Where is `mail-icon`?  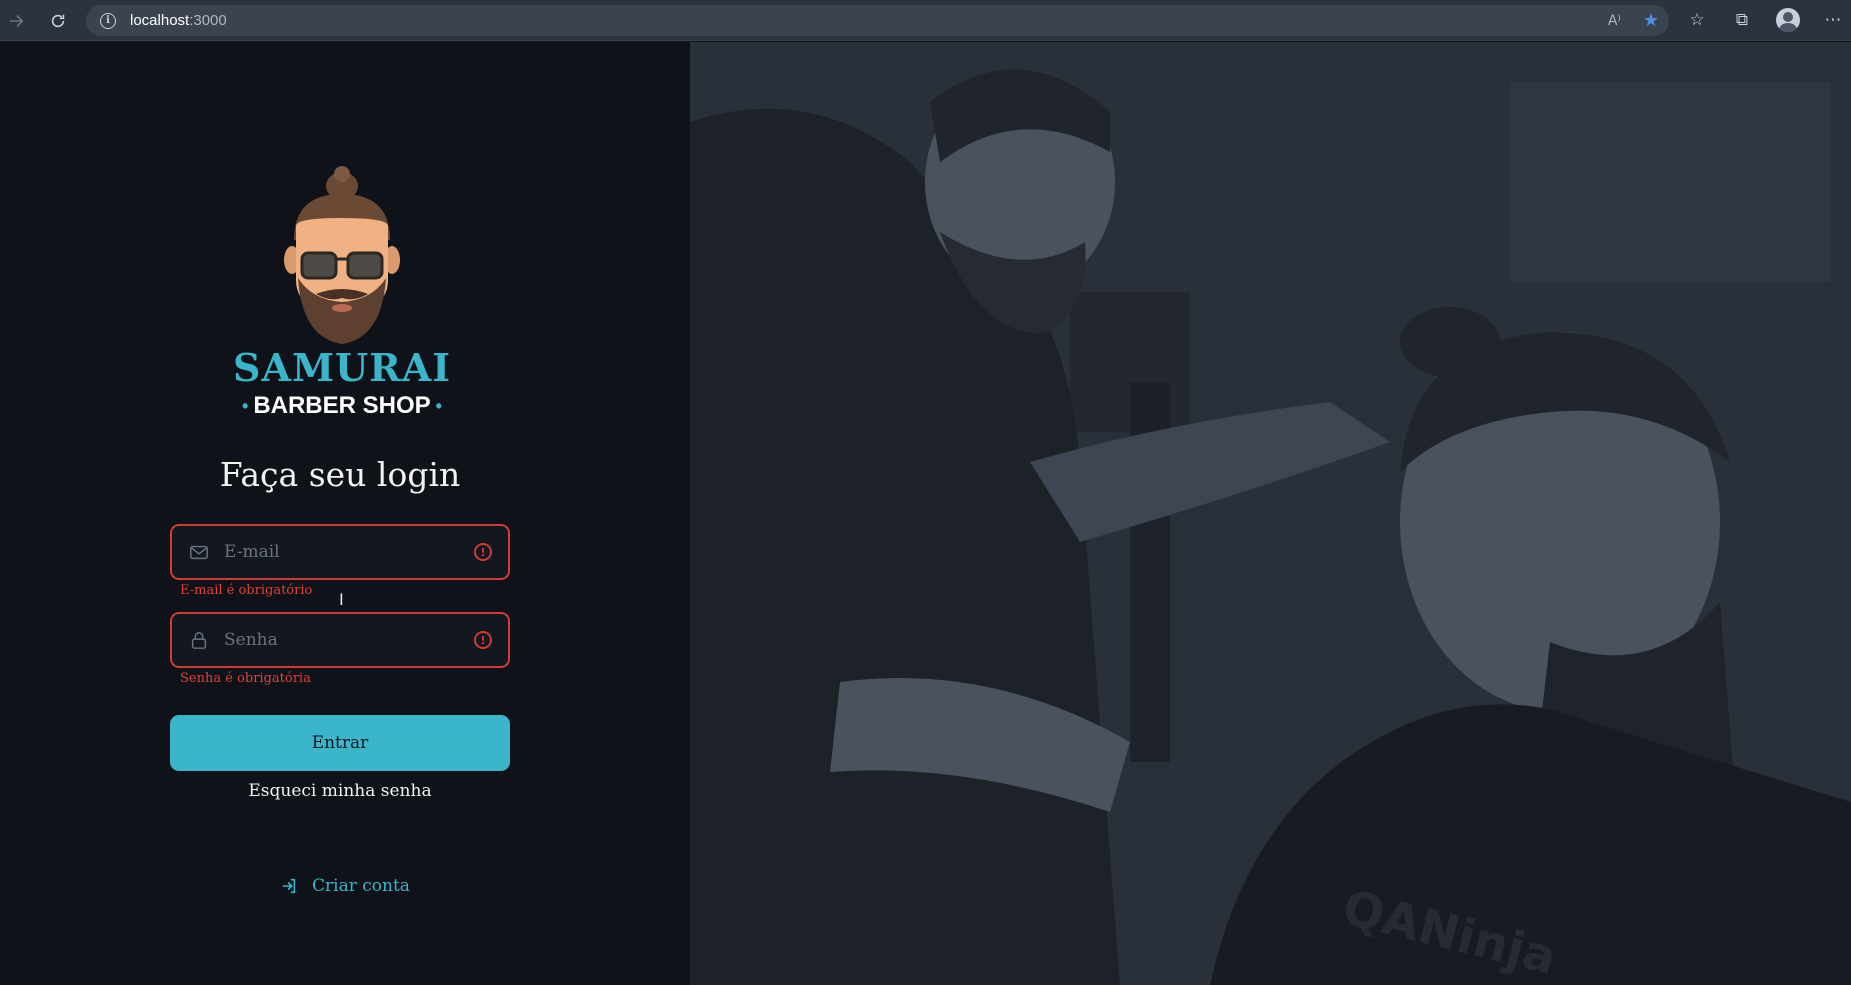
mail-icon is located at coordinates (199, 552).